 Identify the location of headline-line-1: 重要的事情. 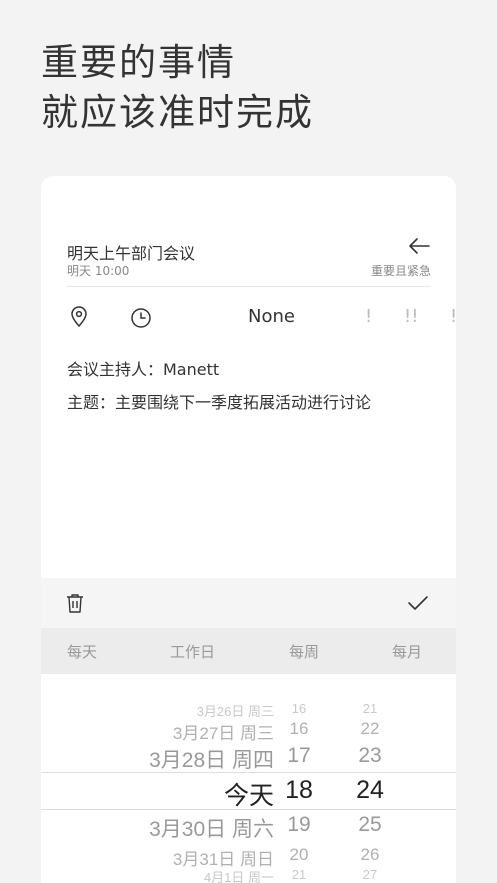
(138, 62).